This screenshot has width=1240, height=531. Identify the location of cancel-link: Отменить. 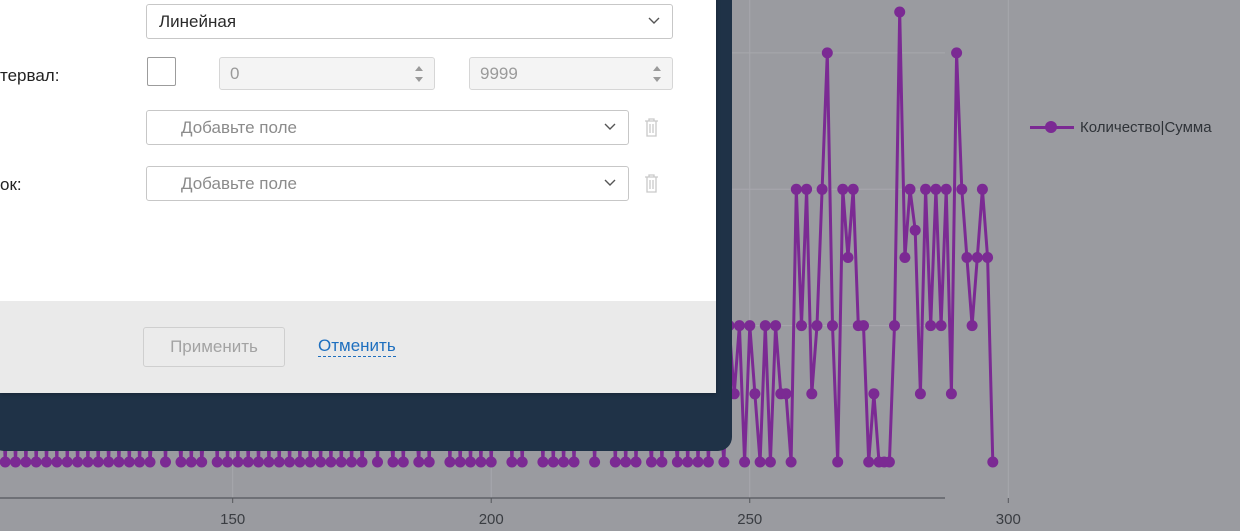
(357, 346).